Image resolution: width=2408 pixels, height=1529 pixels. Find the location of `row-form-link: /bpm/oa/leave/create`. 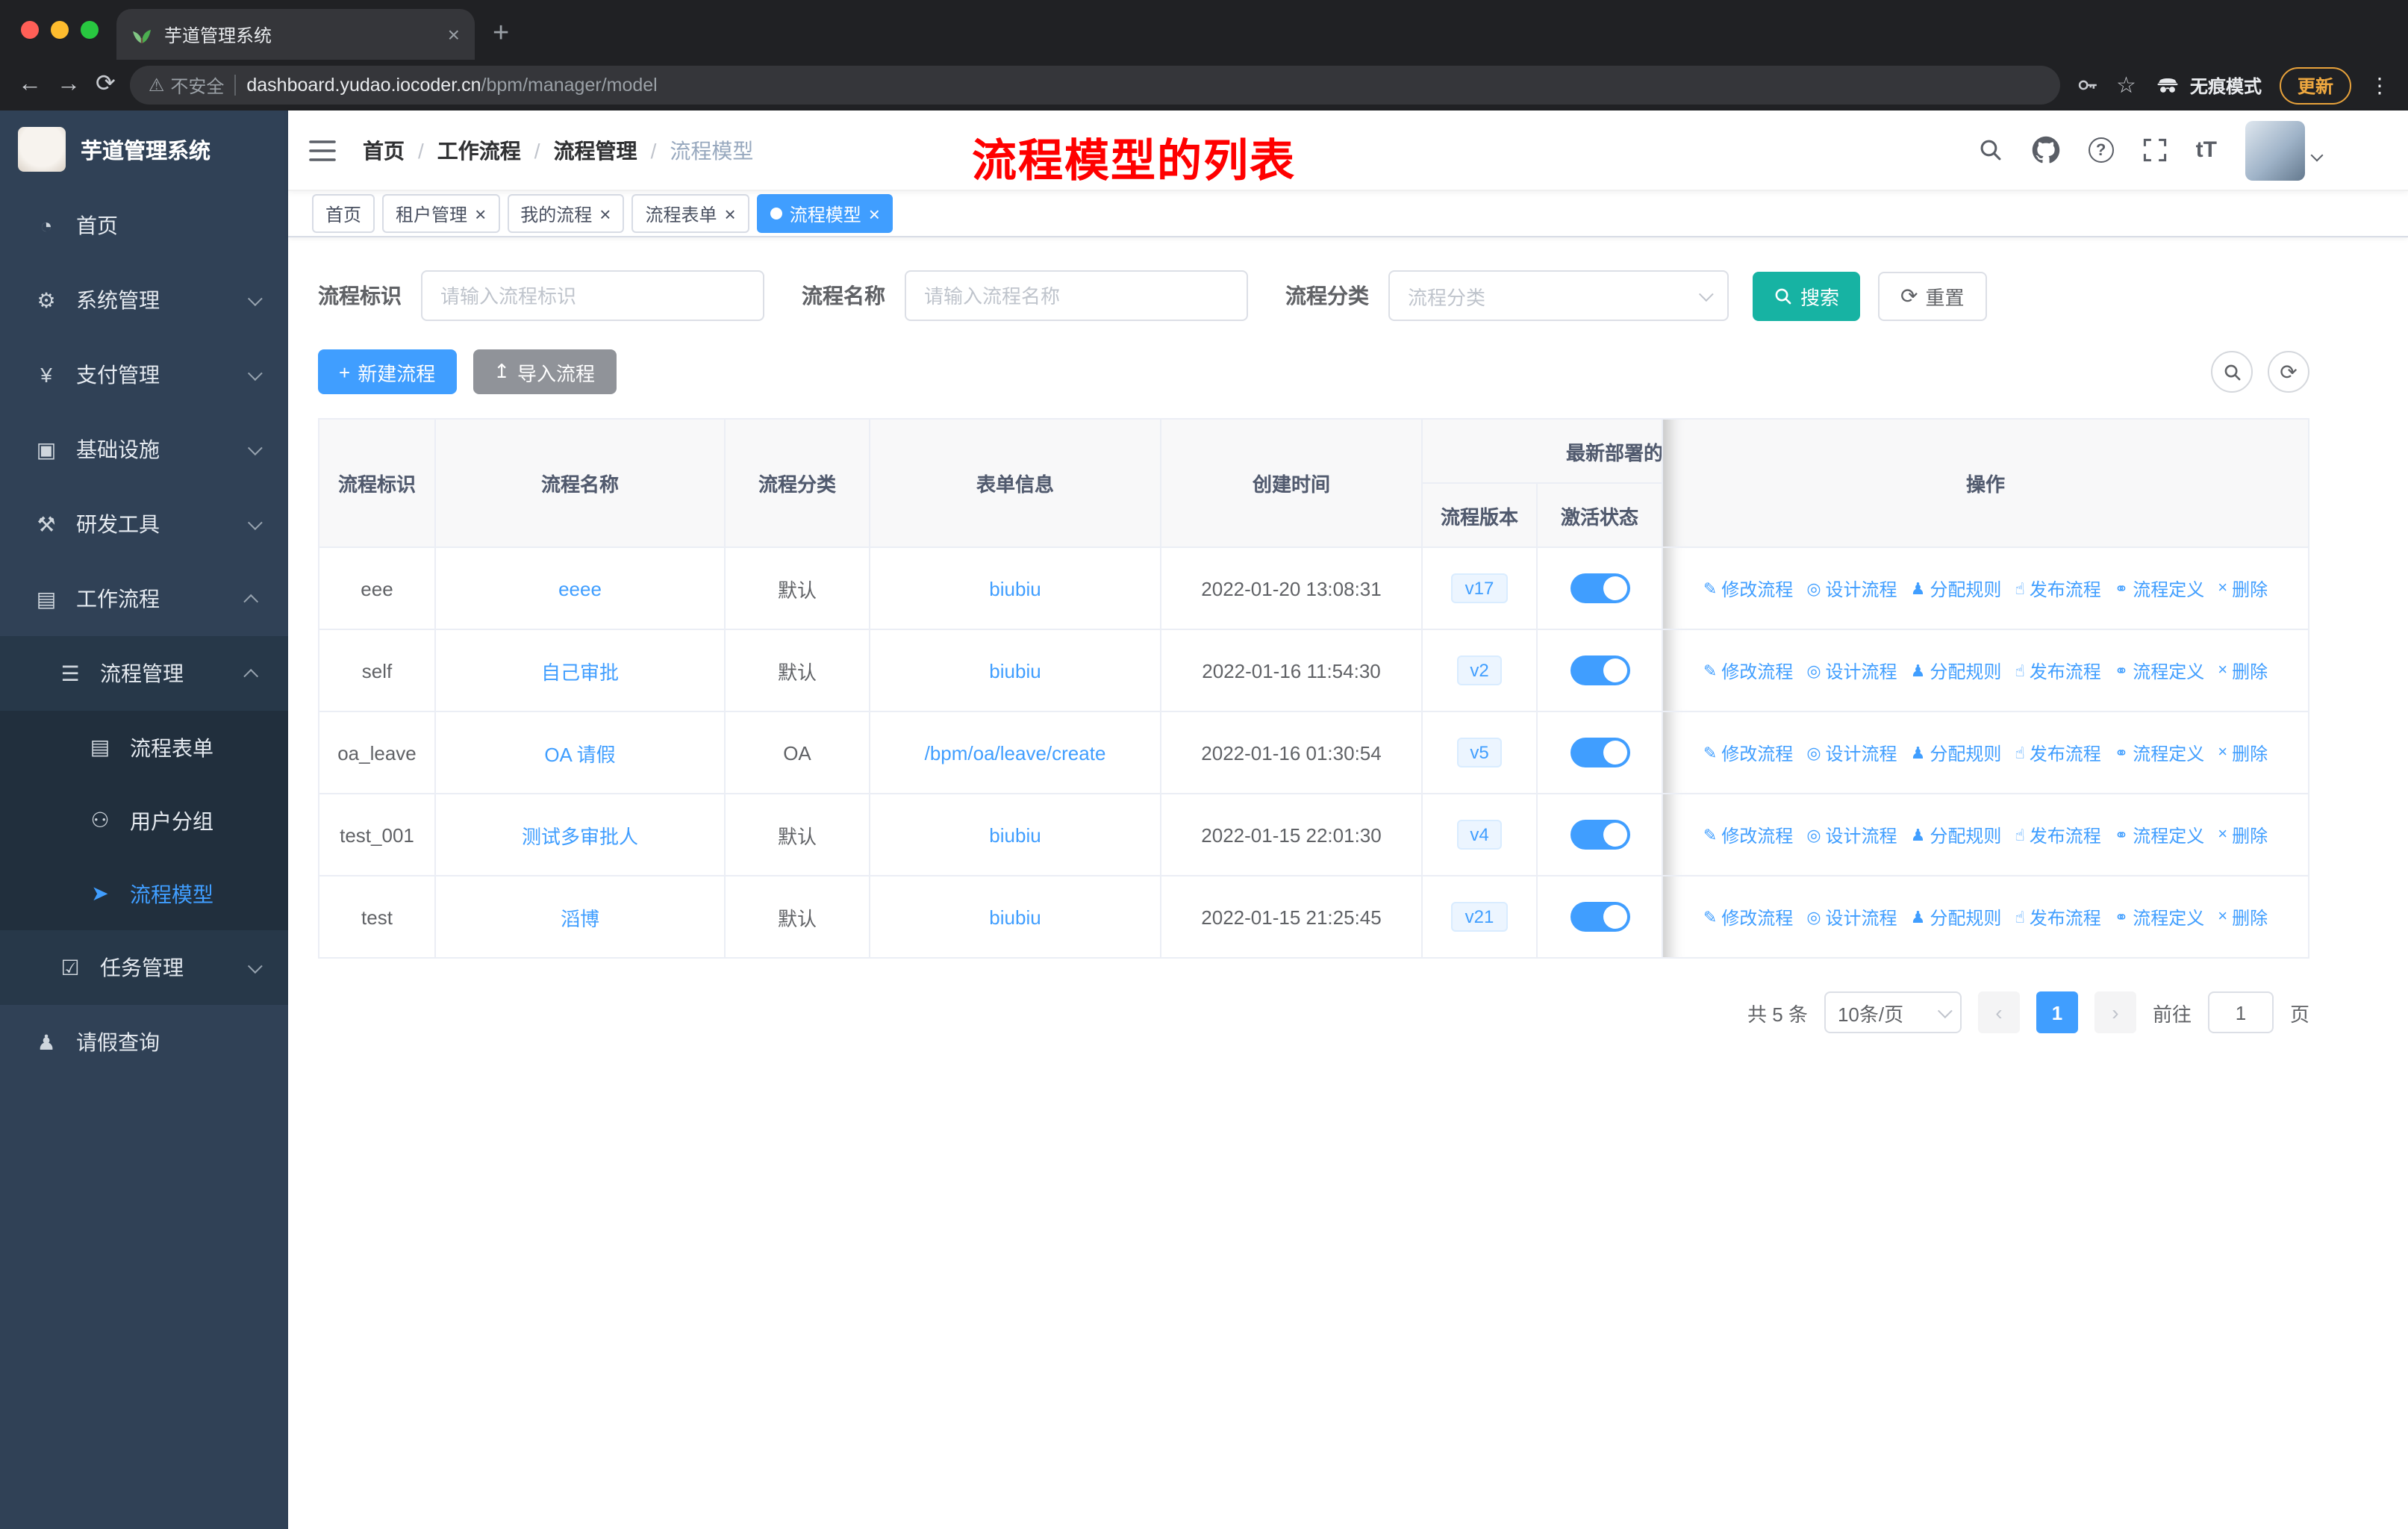

row-form-link: /bpm/oa/leave/create is located at coordinates (1015, 753).